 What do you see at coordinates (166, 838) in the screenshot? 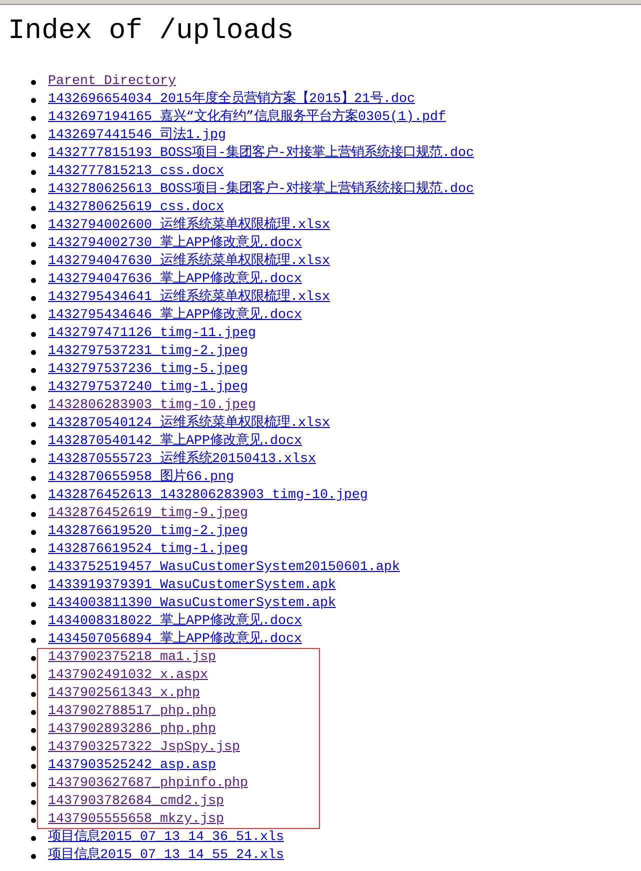
I see `listing-link: 项目信息2015_07_13_14_36_51.xls` at bounding box center [166, 838].